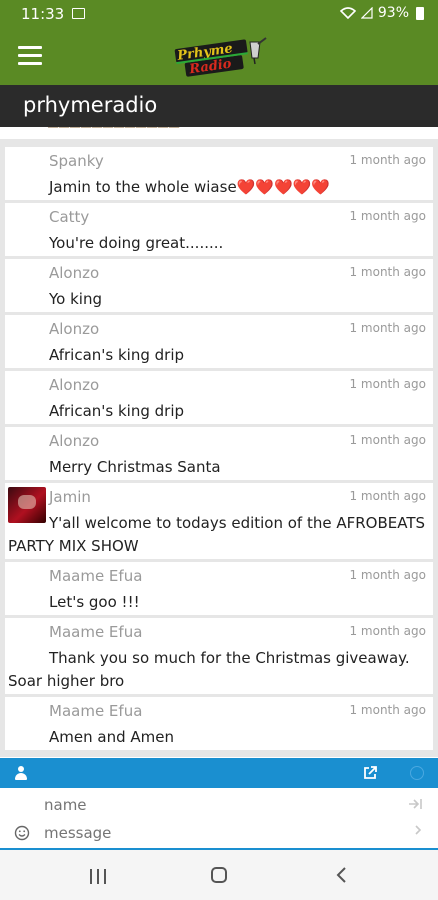 This screenshot has width=438, height=900. What do you see at coordinates (94, 602) in the screenshot?
I see `message-text: Let's goo !!!` at bounding box center [94, 602].